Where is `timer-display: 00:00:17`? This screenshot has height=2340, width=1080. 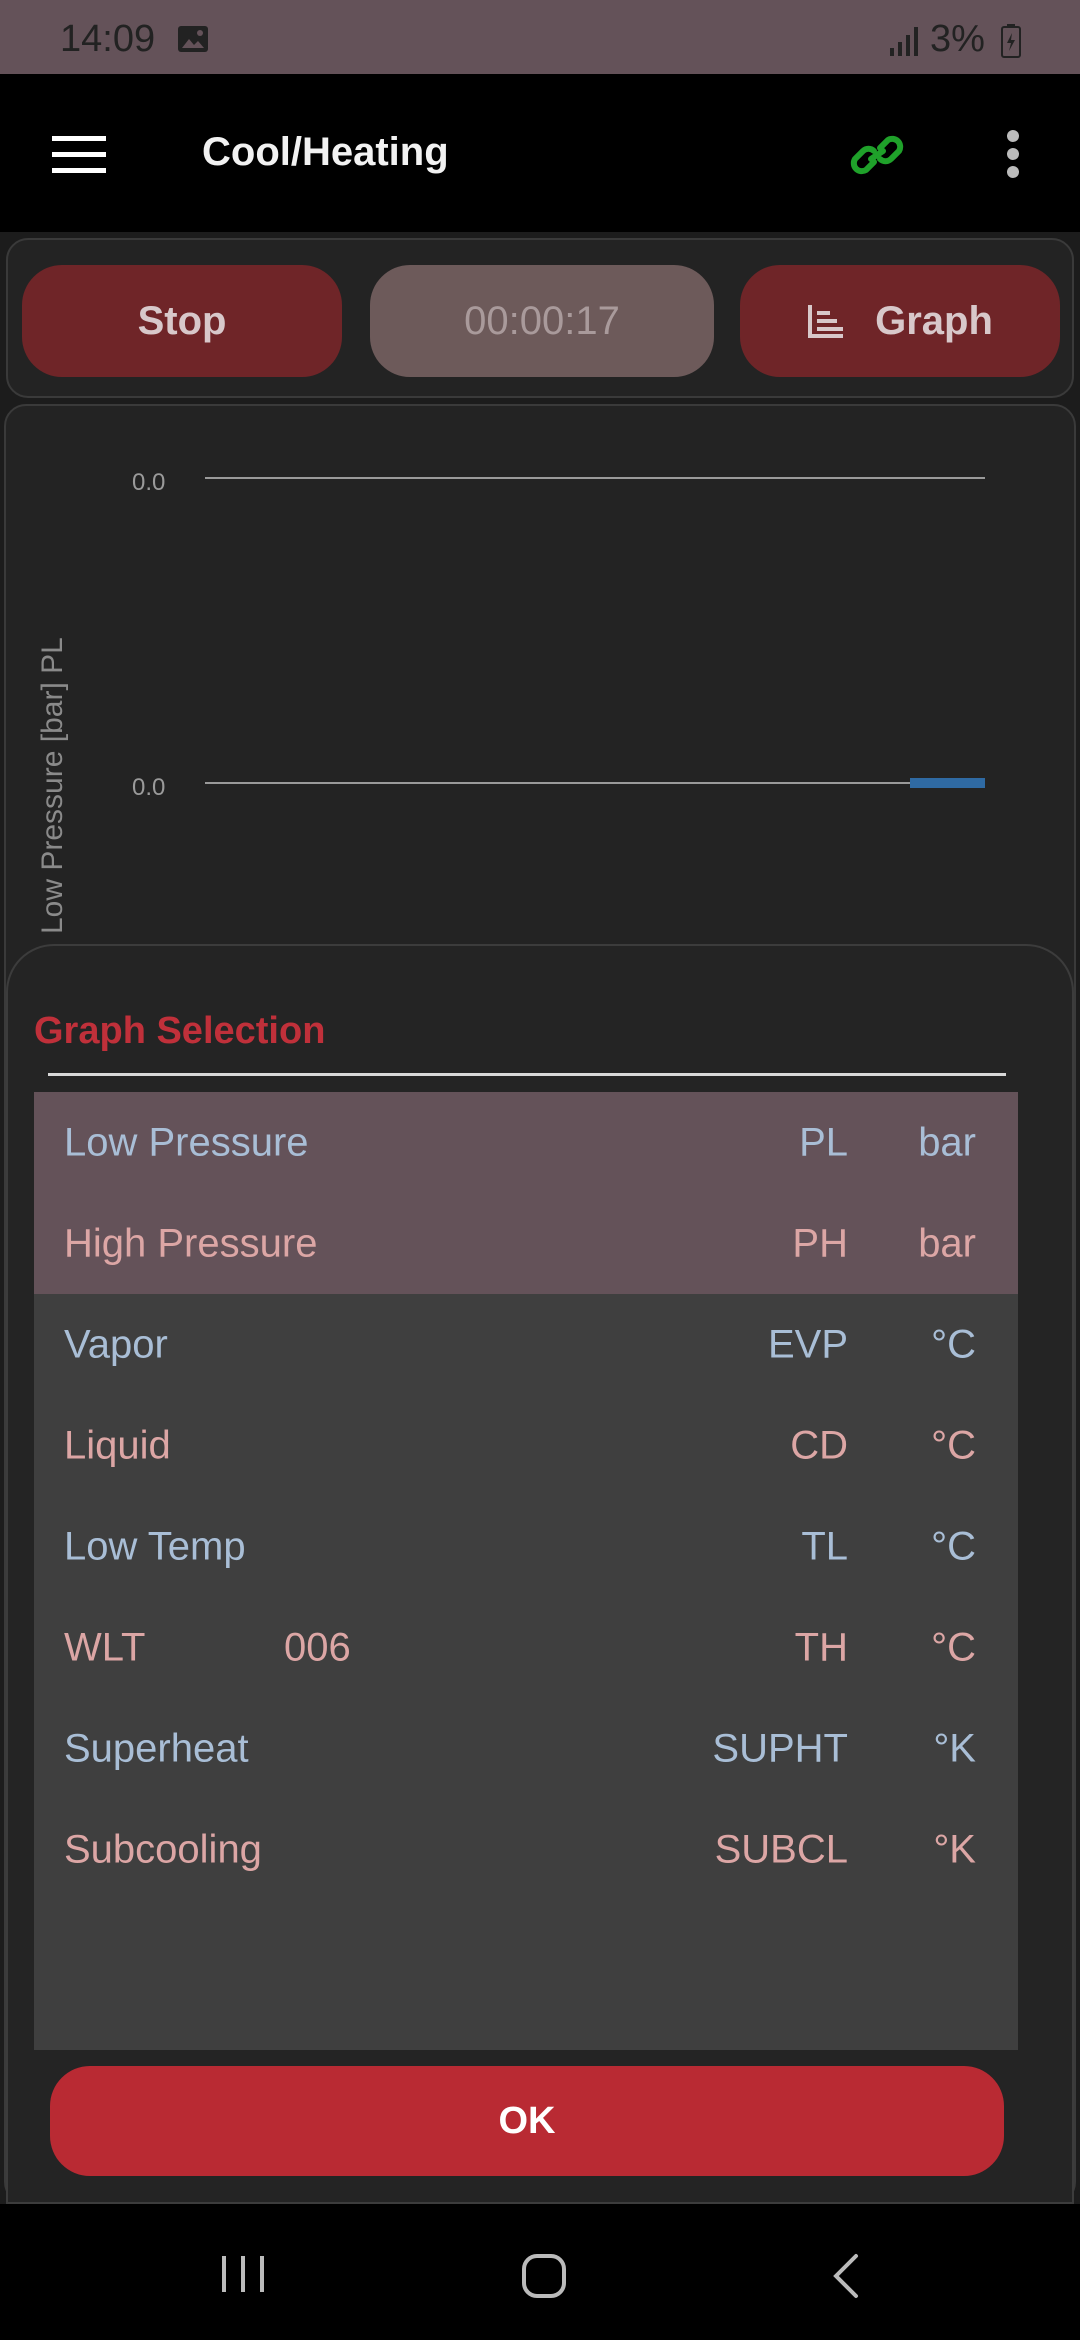
timer-display: 00:00:17 is located at coordinates (542, 321).